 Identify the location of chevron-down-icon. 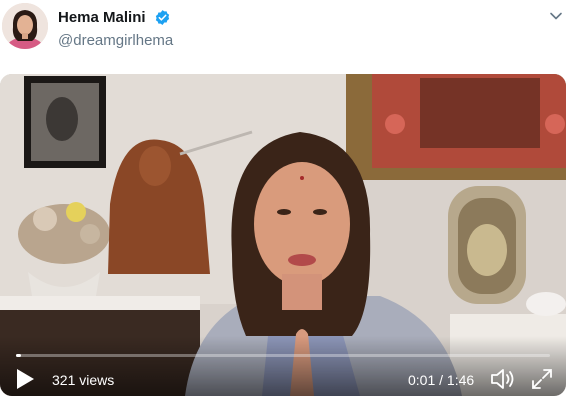
(556, 16).